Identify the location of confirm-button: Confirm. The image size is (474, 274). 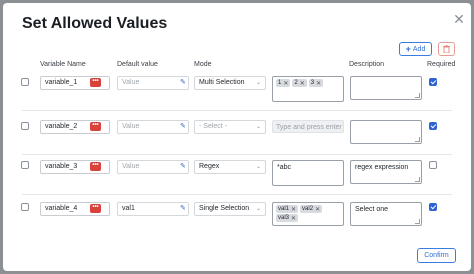
(436, 255).